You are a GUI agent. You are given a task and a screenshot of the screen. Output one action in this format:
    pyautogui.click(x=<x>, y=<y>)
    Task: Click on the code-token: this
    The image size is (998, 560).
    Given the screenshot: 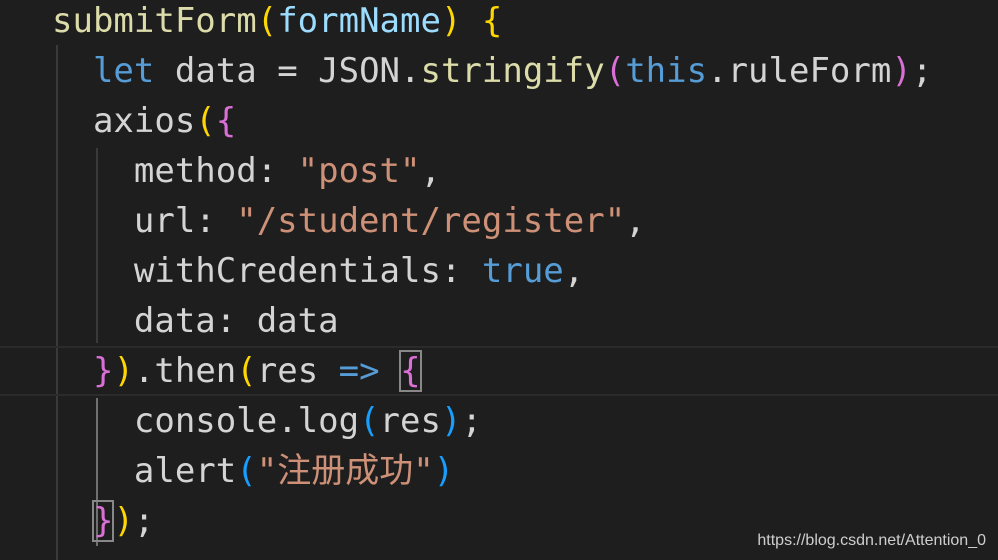 What is the action you would take?
    pyautogui.click(x=666, y=71)
    